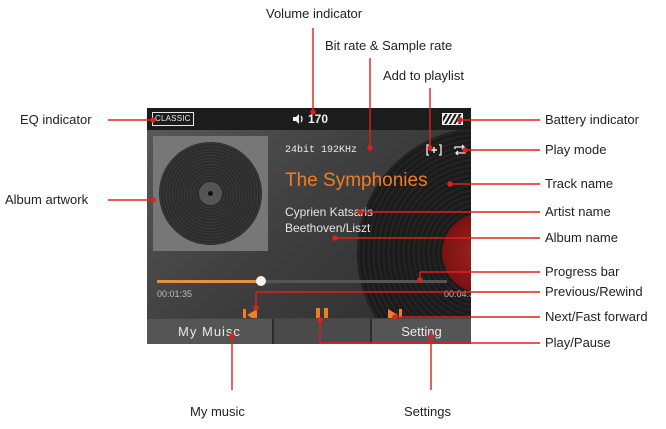 The image size is (666, 429). I want to click on callout-battery: Battery indicator, so click(592, 119).